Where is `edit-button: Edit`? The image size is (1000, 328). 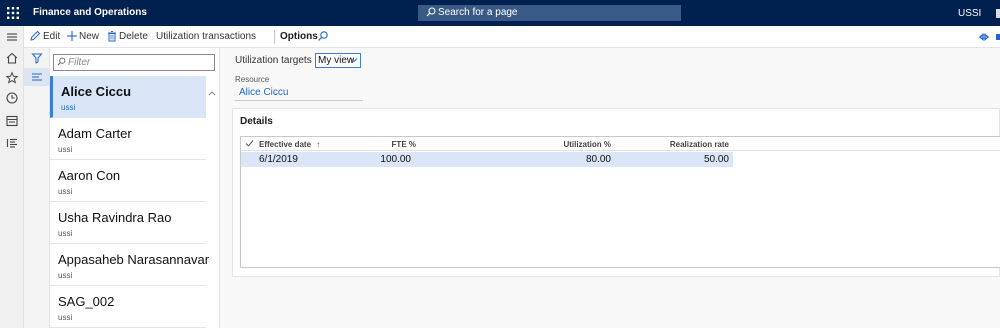
edit-button: Edit is located at coordinates (51, 36).